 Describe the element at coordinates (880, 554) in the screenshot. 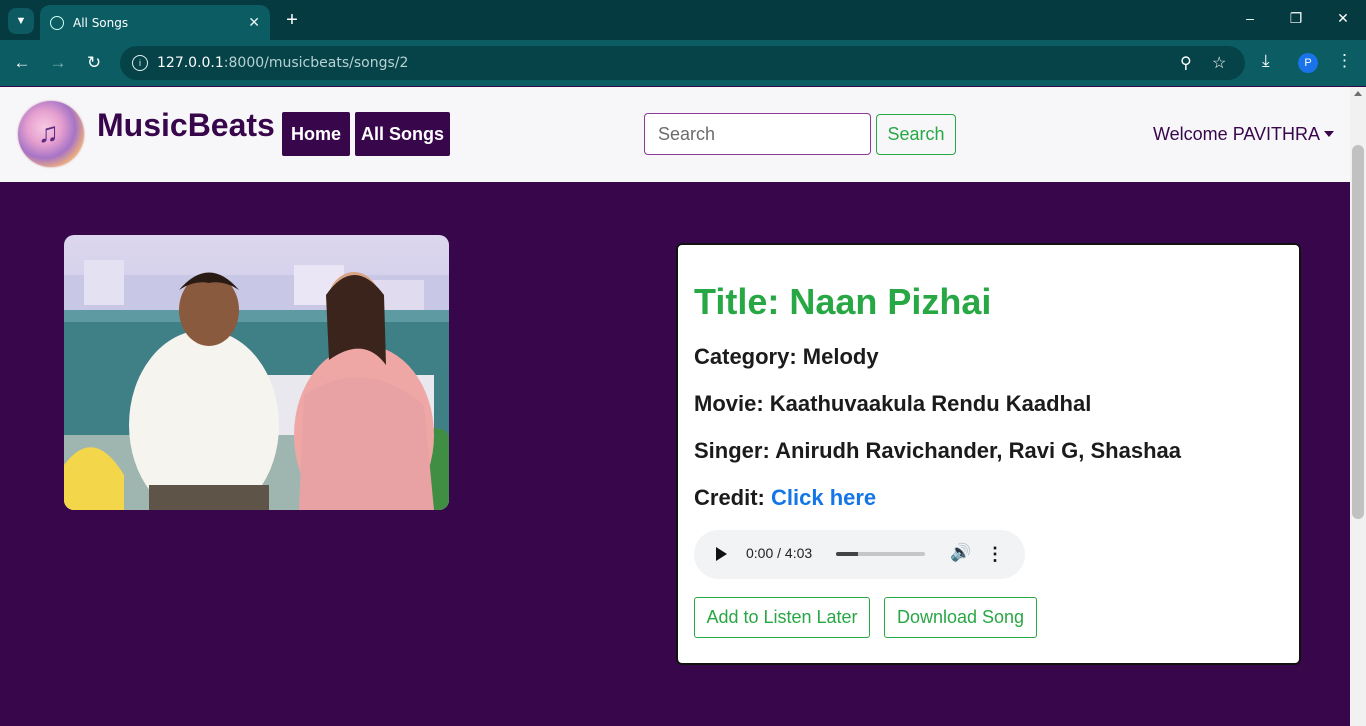

I see `audio-progress-slider` at that location.